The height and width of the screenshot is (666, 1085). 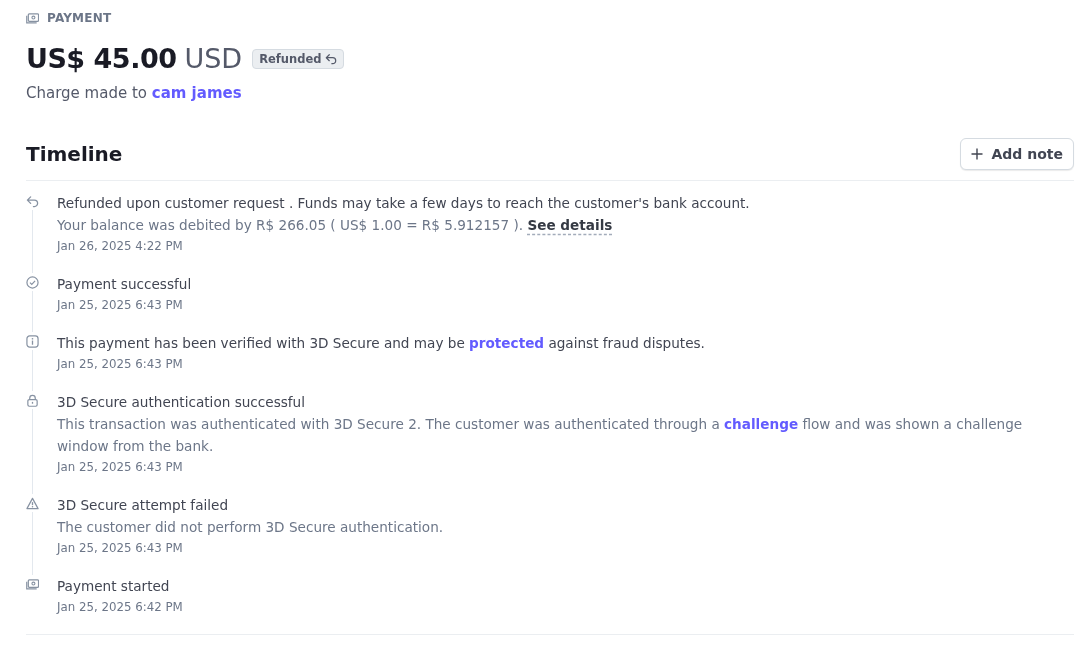 What do you see at coordinates (101, 58) in the screenshot?
I see `amount: US$ 45.00` at bounding box center [101, 58].